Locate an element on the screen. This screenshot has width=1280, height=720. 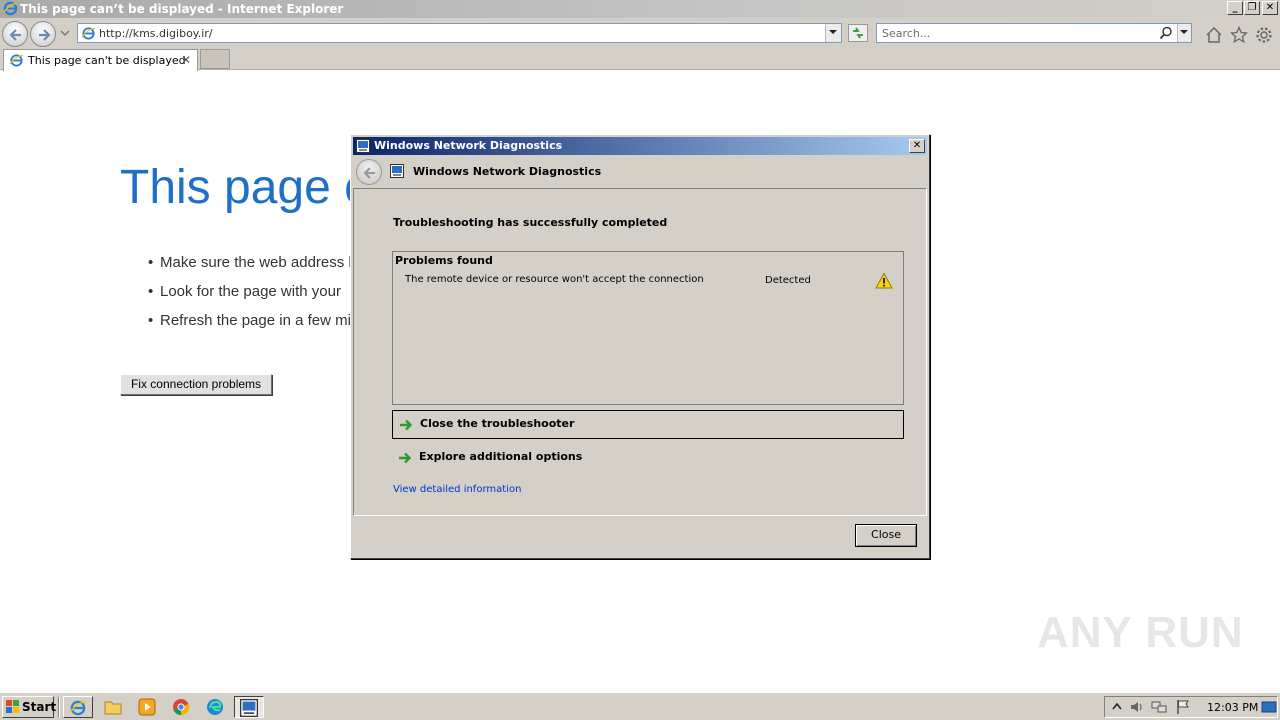
list-item: • Refresh the page in a few mi is located at coordinates (249, 320).